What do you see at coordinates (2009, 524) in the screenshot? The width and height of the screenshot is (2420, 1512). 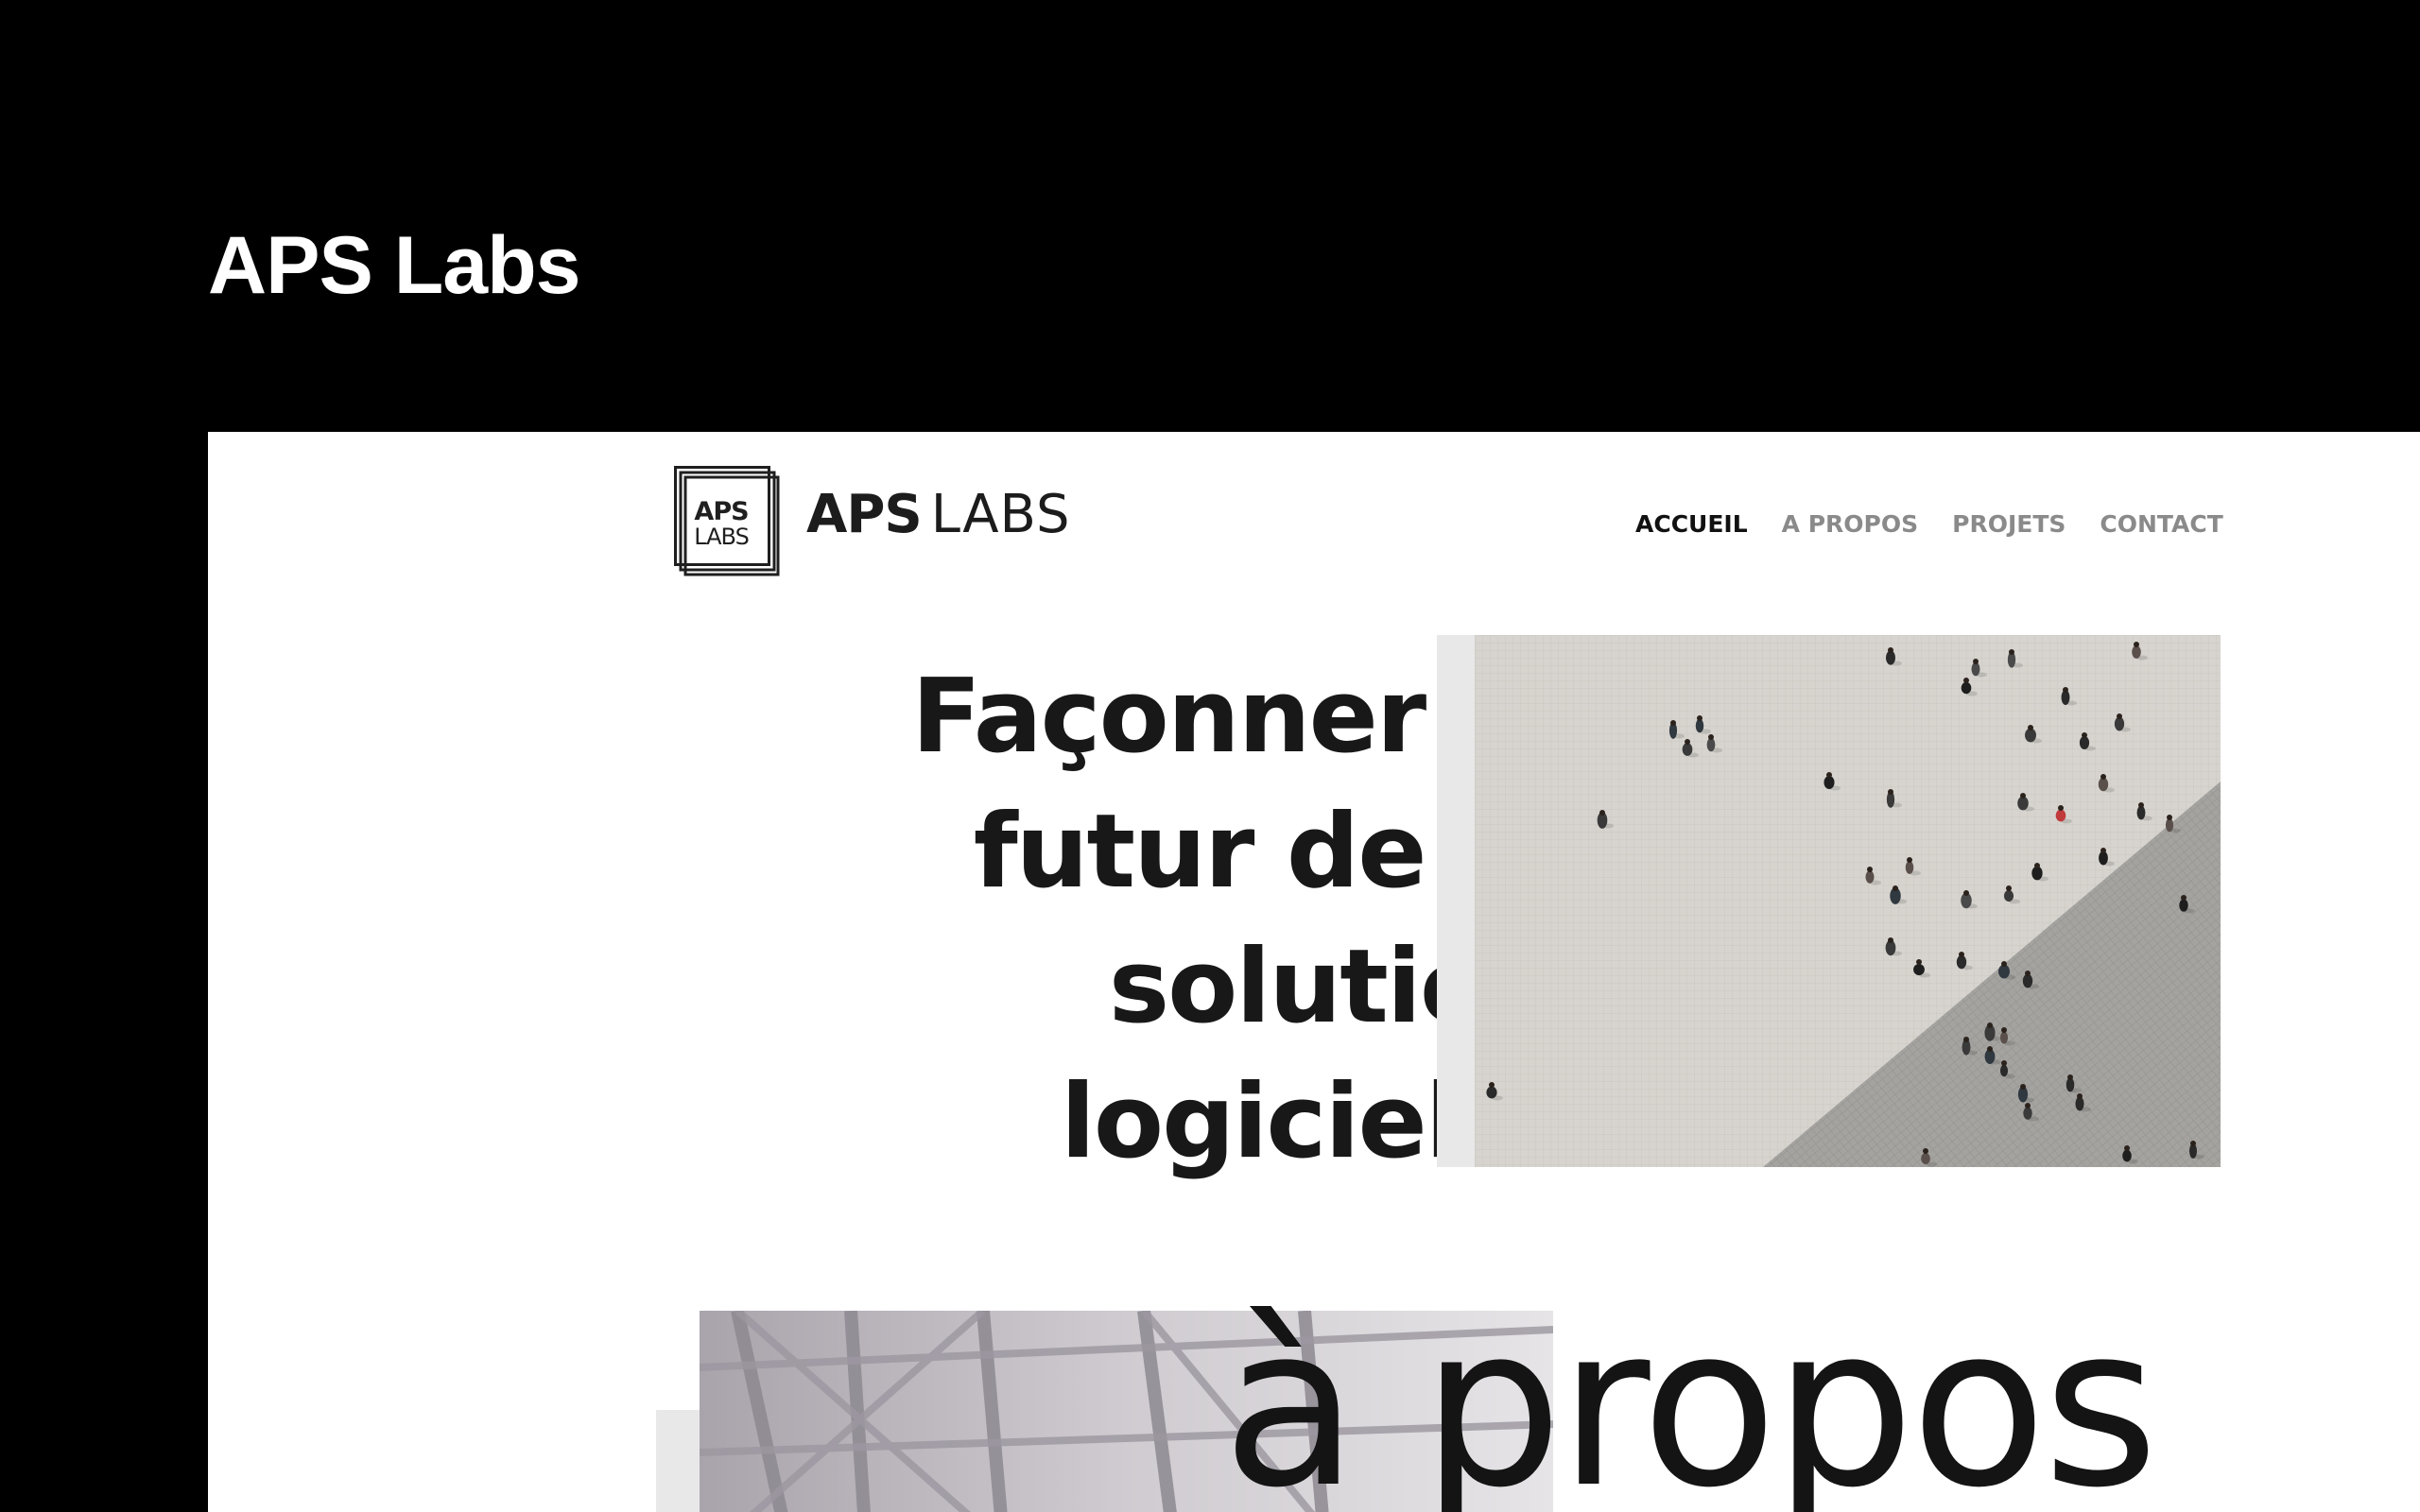 I see `nav-link-projets: PROJETS` at bounding box center [2009, 524].